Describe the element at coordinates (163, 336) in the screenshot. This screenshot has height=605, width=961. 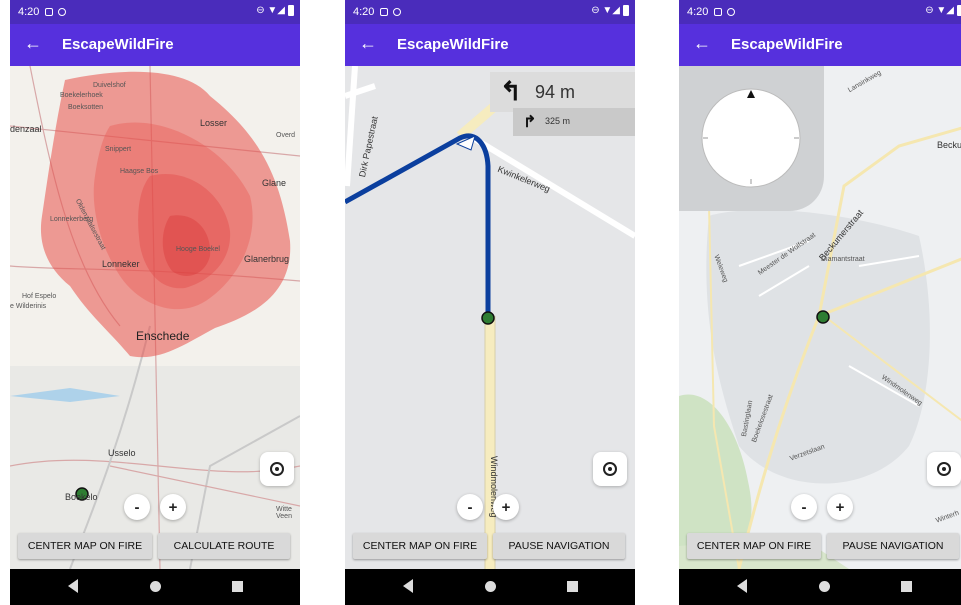
I see `map-label: Enschede` at that location.